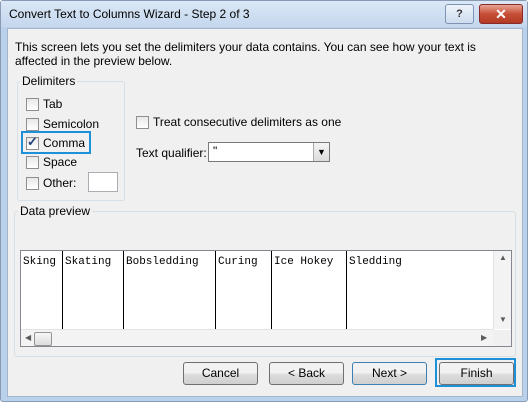  What do you see at coordinates (475, 372) in the screenshot?
I see `finish-highlight` at bounding box center [475, 372].